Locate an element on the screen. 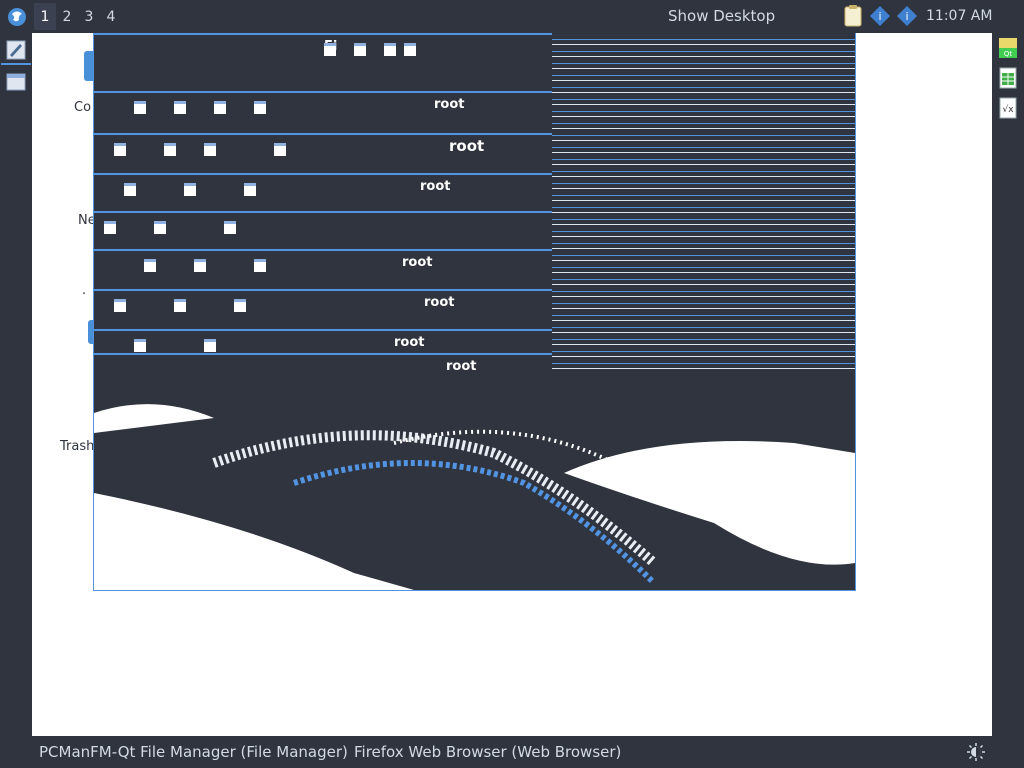 This screenshot has width=1024, height=768. desktop-label-home: . is located at coordinates (84, 290).